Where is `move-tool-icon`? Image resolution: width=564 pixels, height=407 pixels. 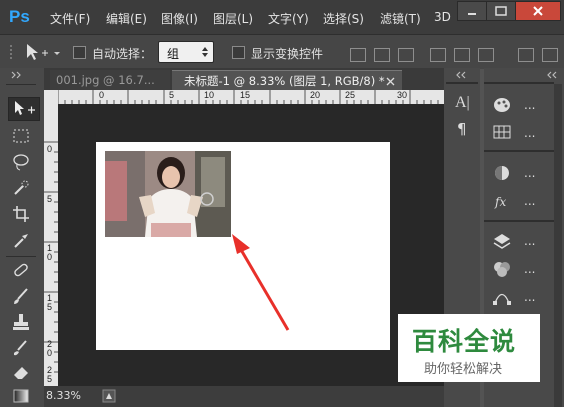 move-tool-icon is located at coordinates (25, 108).